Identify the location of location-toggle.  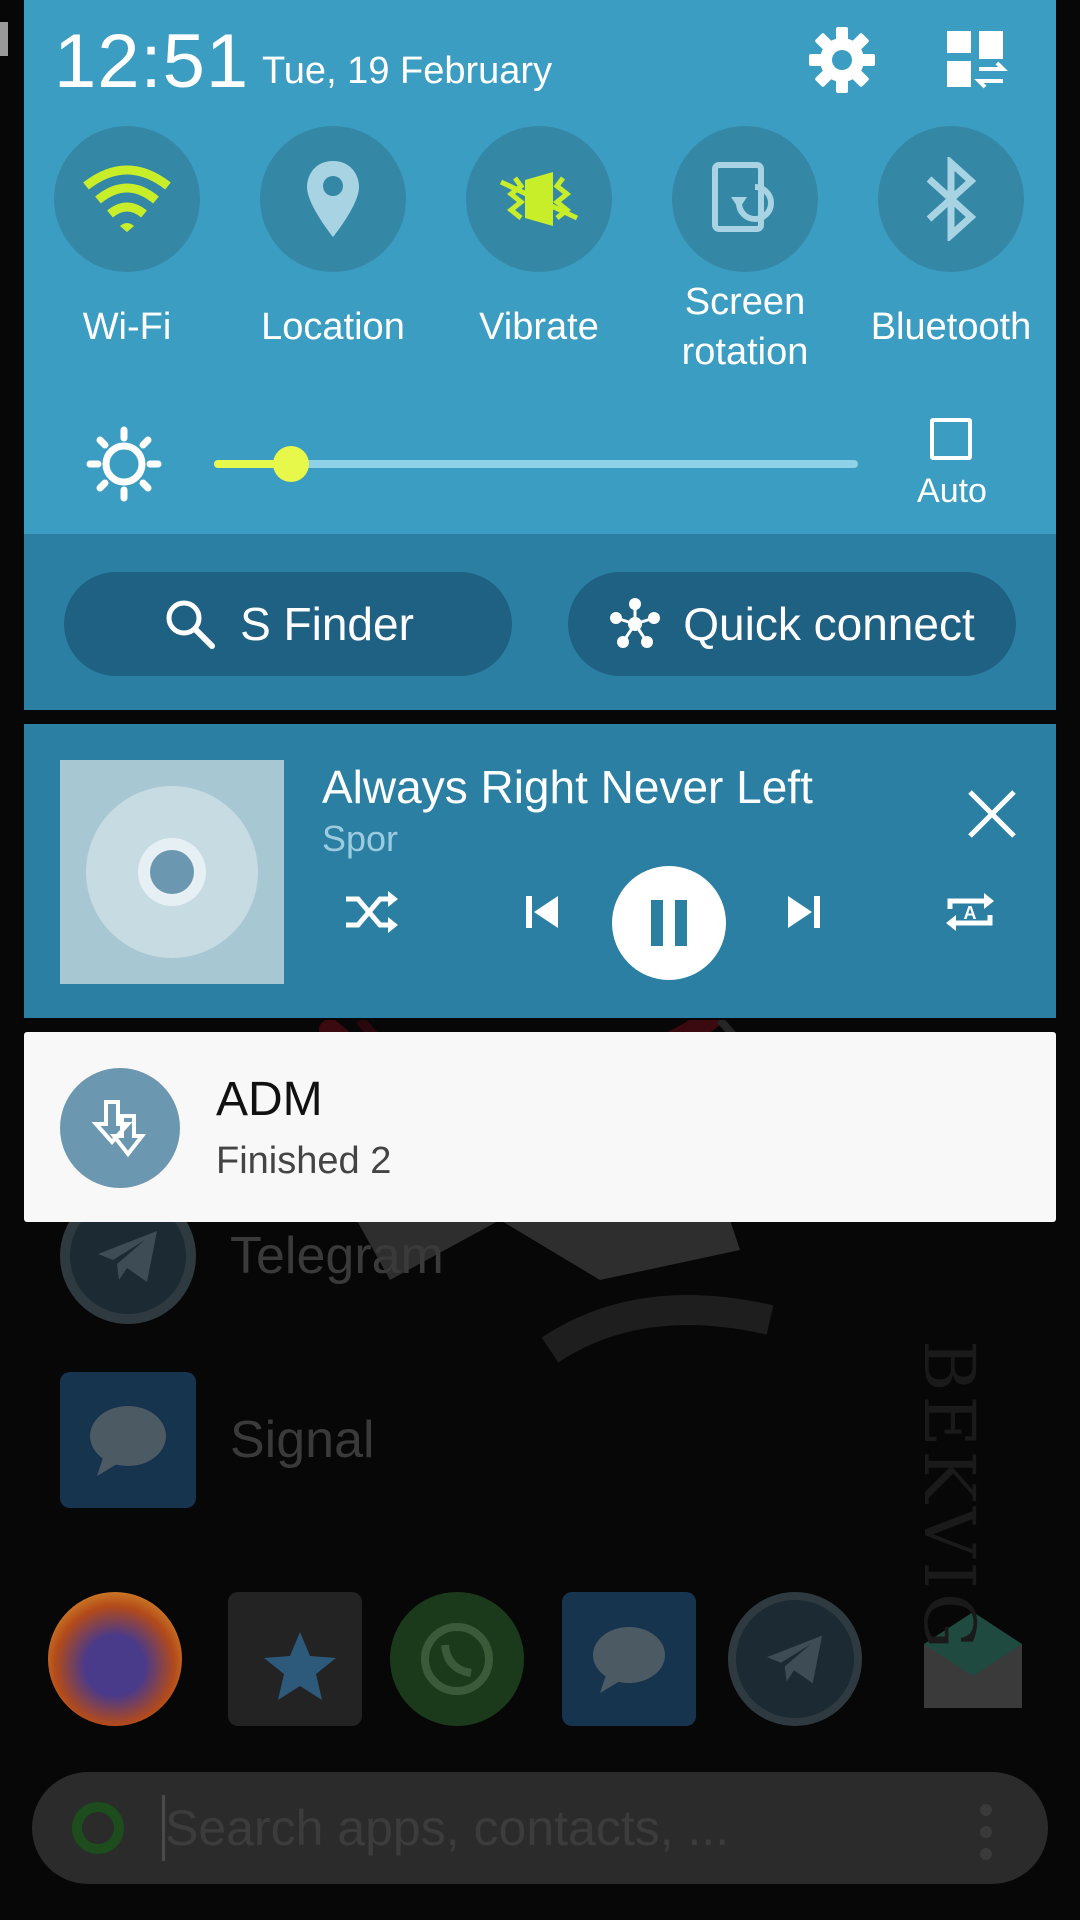
(333, 199).